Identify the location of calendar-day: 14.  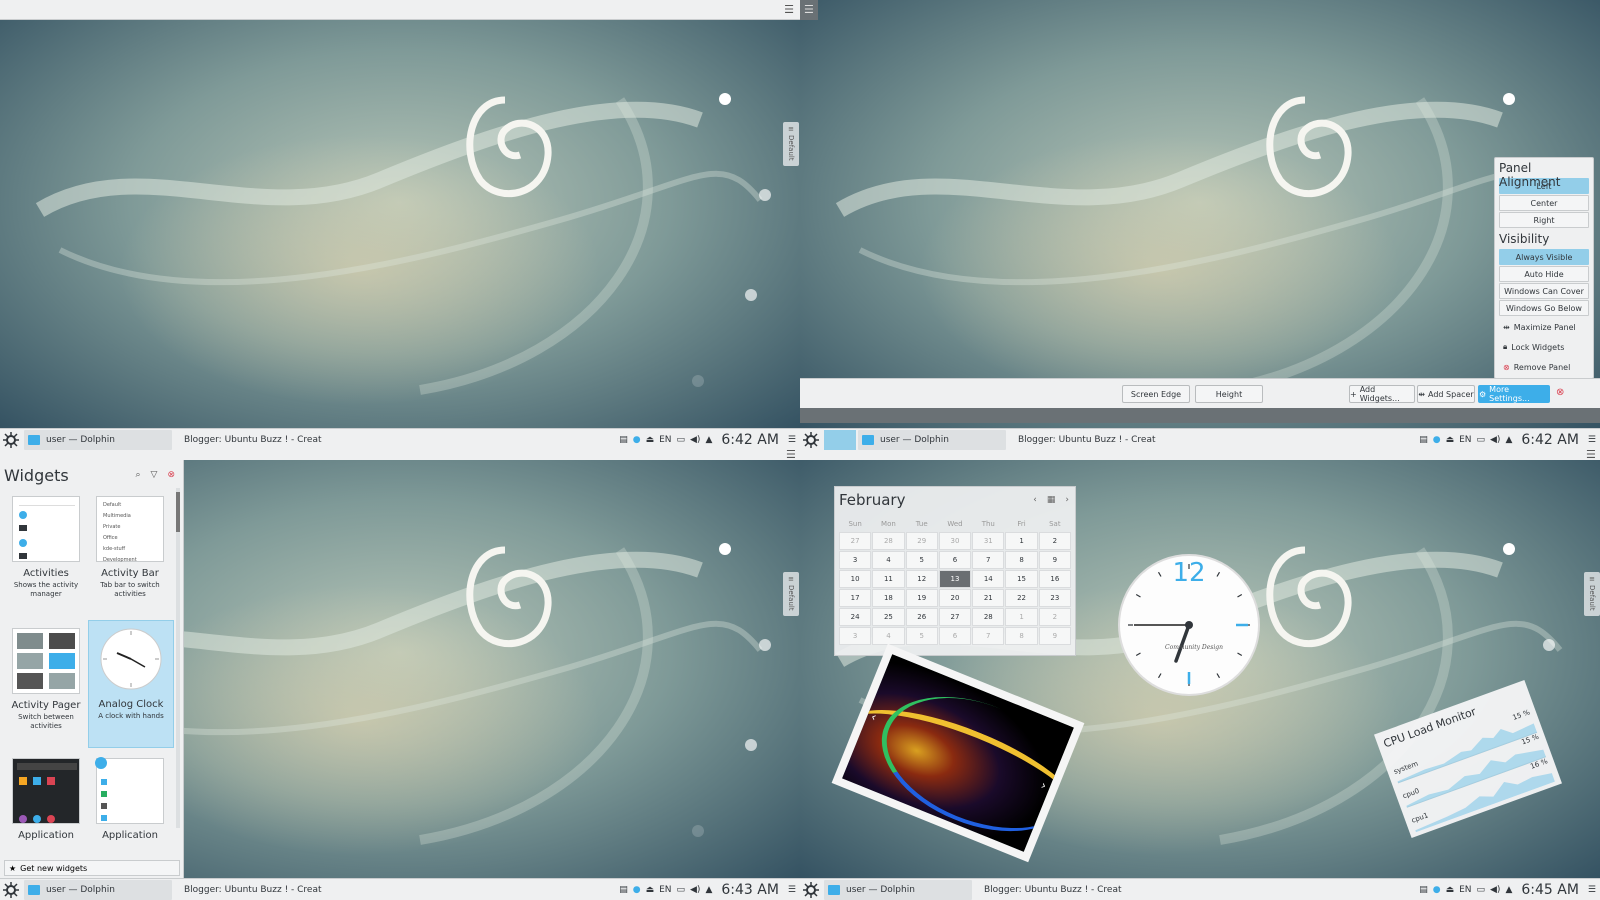
(988, 579).